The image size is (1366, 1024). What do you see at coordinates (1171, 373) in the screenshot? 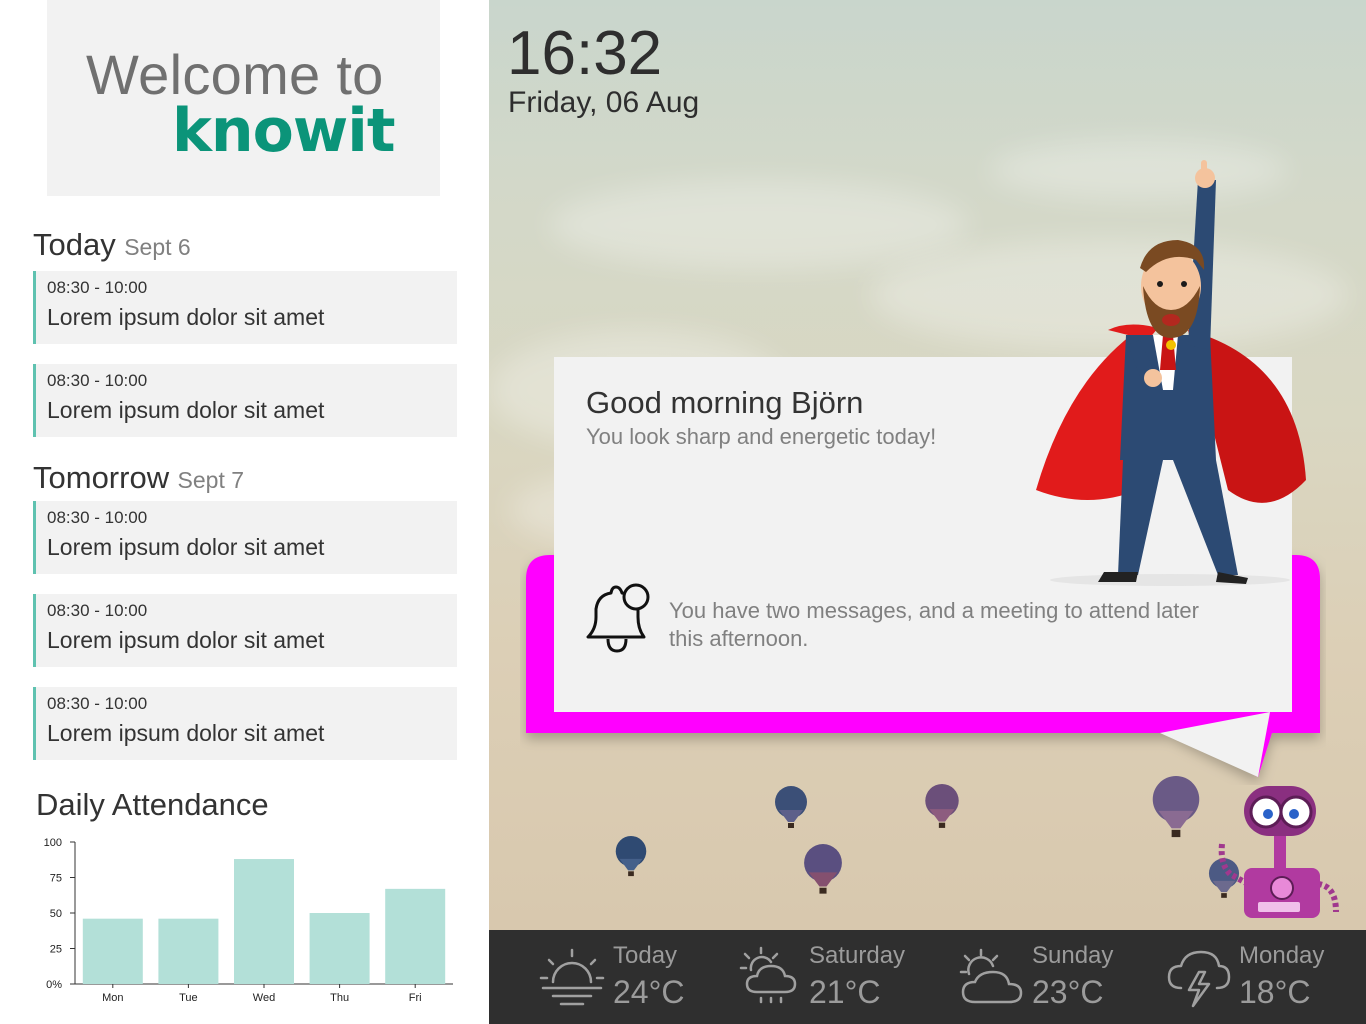
I see `superhero-illustration` at bounding box center [1171, 373].